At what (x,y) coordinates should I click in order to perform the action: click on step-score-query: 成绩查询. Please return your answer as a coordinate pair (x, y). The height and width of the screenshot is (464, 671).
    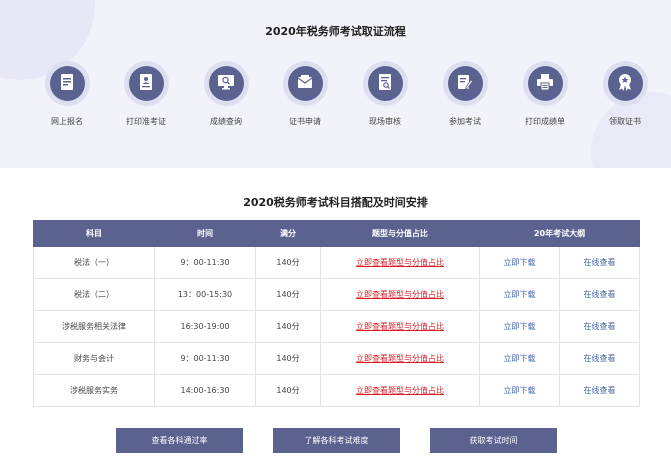
    Looking at the image, I should click on (226, 94).